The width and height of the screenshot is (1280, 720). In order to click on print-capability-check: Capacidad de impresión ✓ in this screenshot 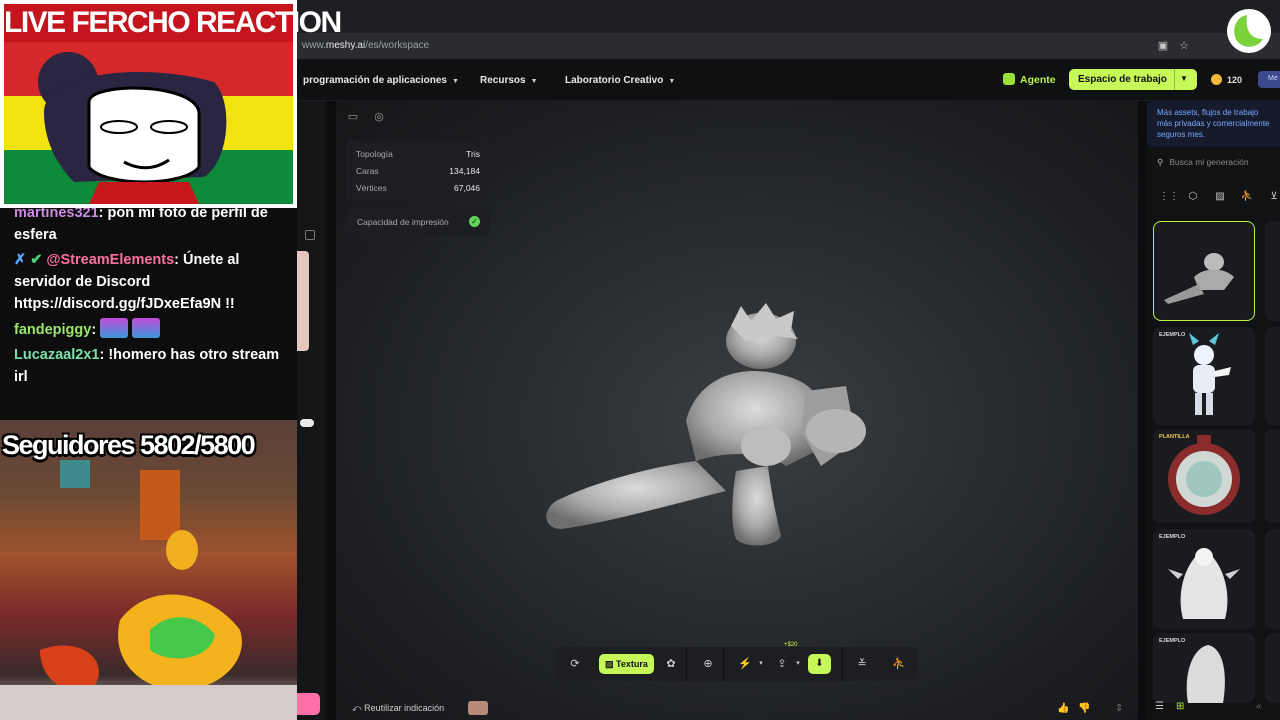, I will do `click(418, 222)`.